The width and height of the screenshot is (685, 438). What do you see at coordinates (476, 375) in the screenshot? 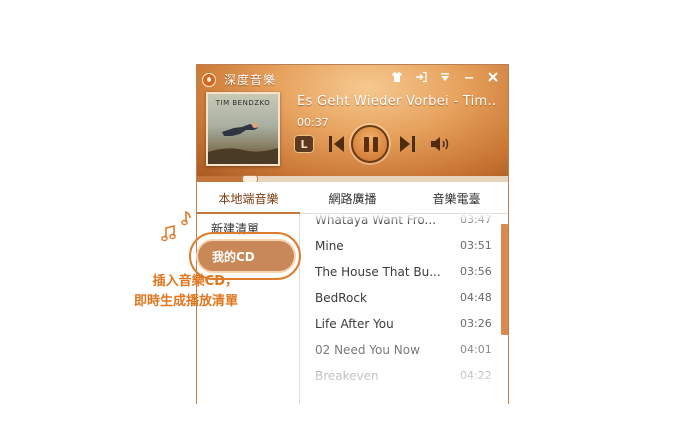
I see `track-duration: 04:22` at bounding box center [476, 375].